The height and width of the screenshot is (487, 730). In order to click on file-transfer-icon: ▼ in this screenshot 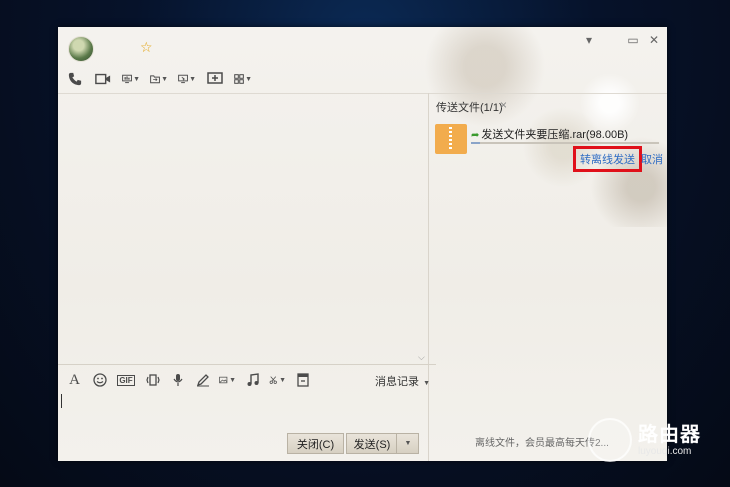, I will do `click(159, 79)`.